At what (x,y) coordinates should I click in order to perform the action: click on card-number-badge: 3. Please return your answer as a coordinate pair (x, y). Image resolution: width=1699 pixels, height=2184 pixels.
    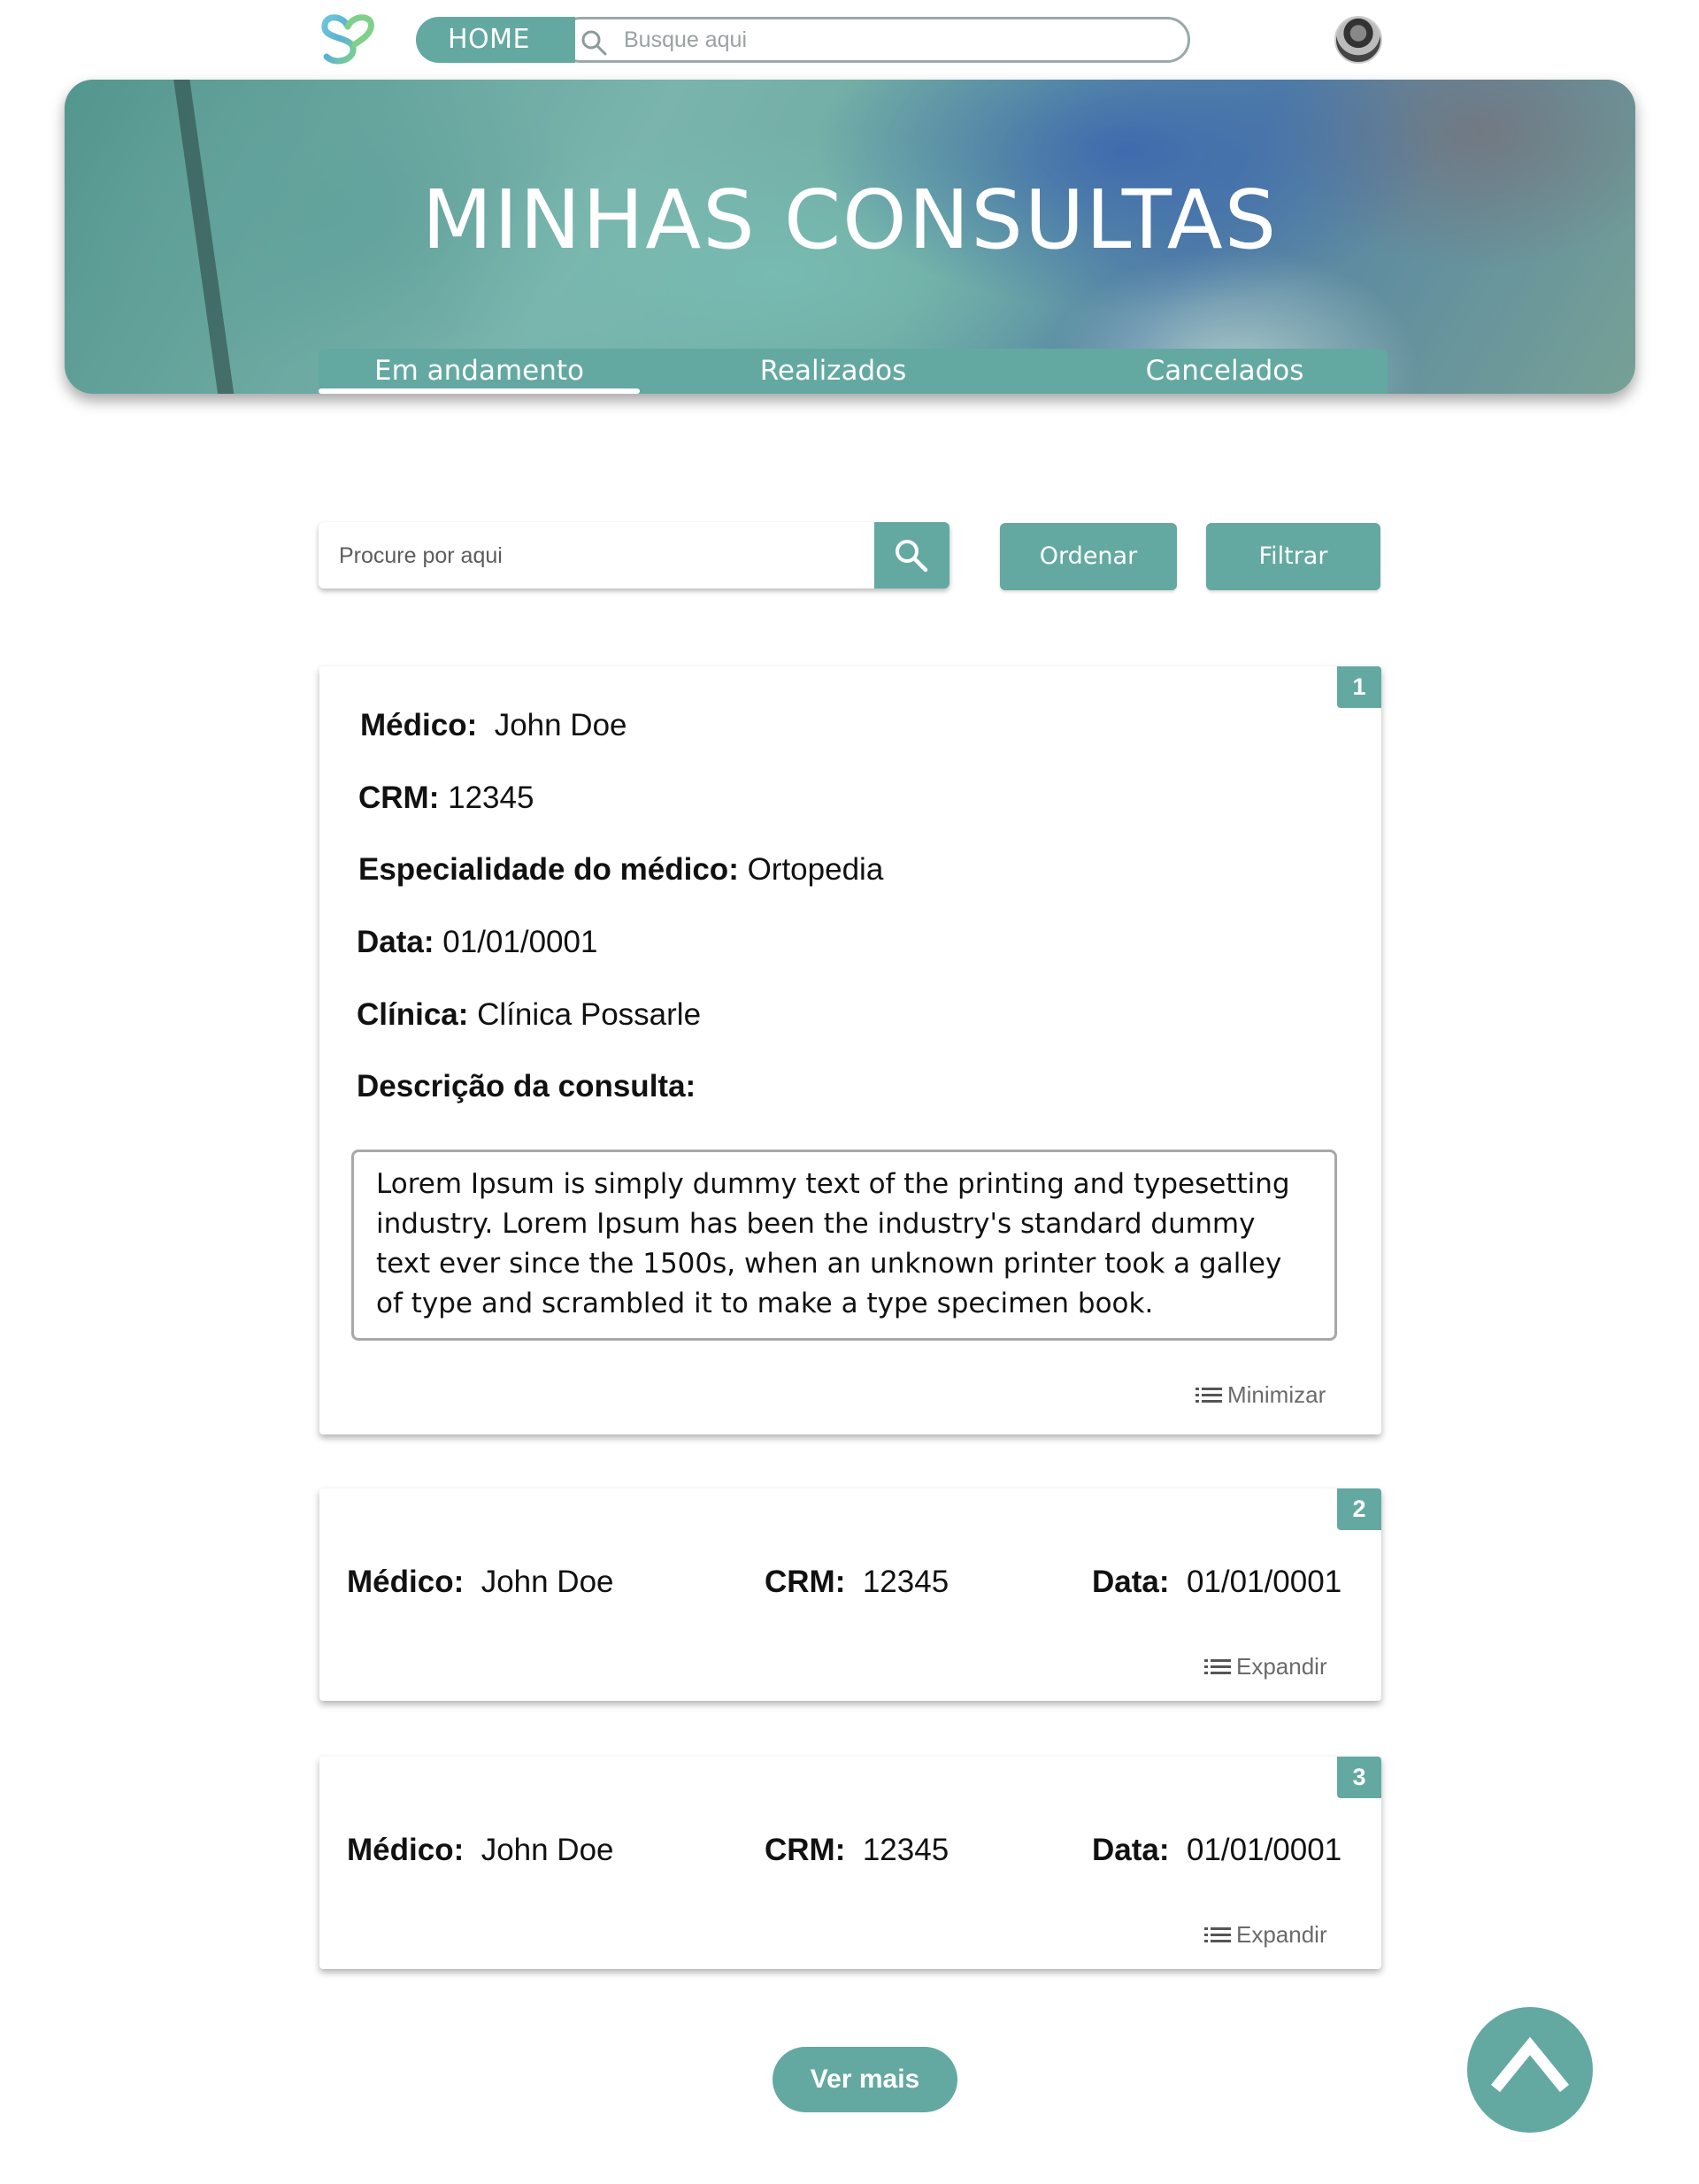
    Looking at the image, I should click on (1359, 1777).